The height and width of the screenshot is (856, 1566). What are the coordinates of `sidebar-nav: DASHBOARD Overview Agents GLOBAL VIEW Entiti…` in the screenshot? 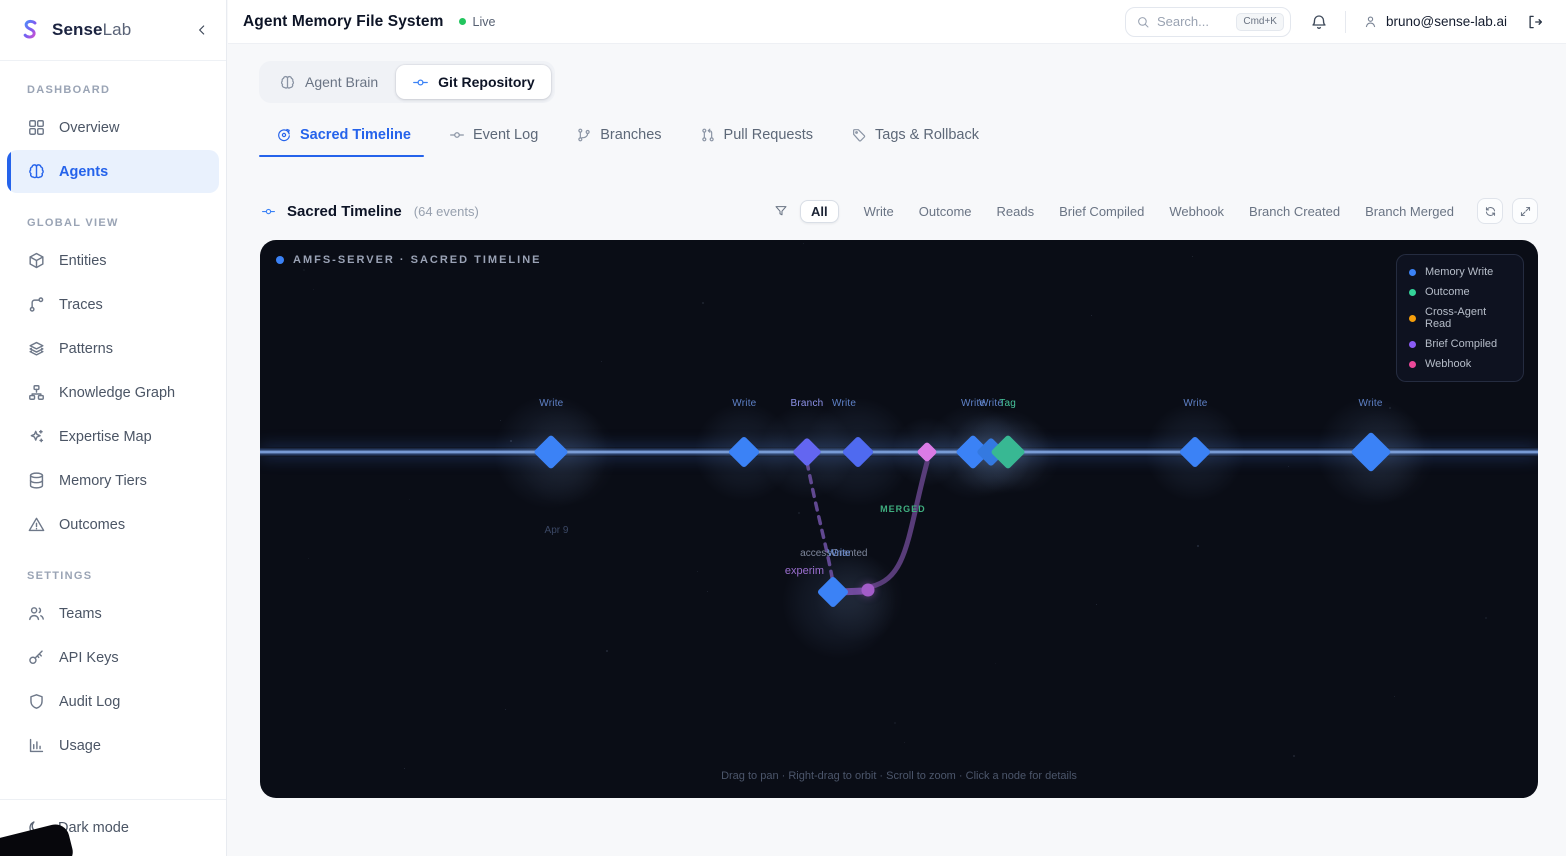 It's located at (113, 414).